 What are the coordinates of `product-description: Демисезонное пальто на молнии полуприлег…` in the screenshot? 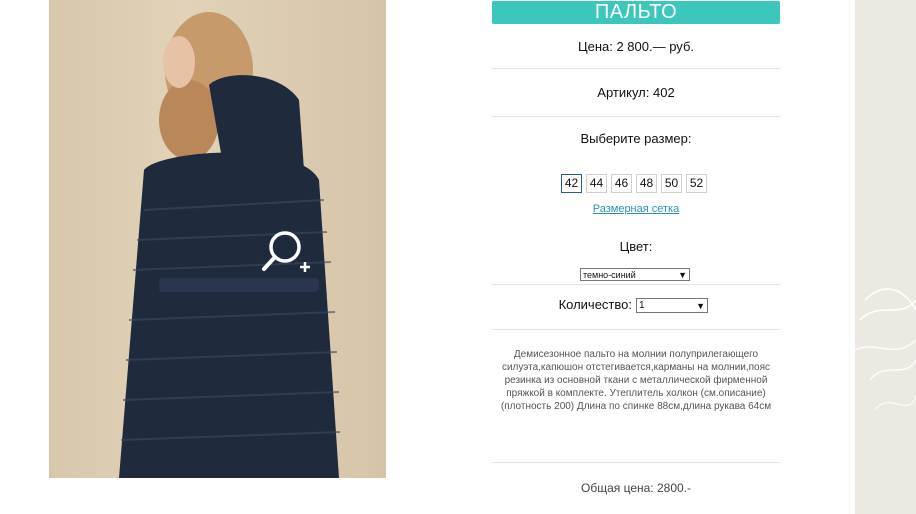 It's located at (636, 380).